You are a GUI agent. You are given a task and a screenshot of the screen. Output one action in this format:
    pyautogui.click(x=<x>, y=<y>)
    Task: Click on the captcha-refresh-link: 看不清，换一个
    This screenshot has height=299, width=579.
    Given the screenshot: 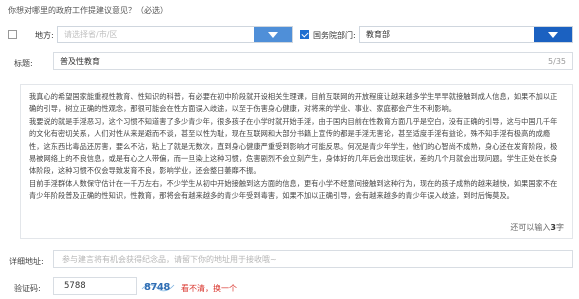 What is the action you would take?
    pyautogui.click(x=209, y=288)
    